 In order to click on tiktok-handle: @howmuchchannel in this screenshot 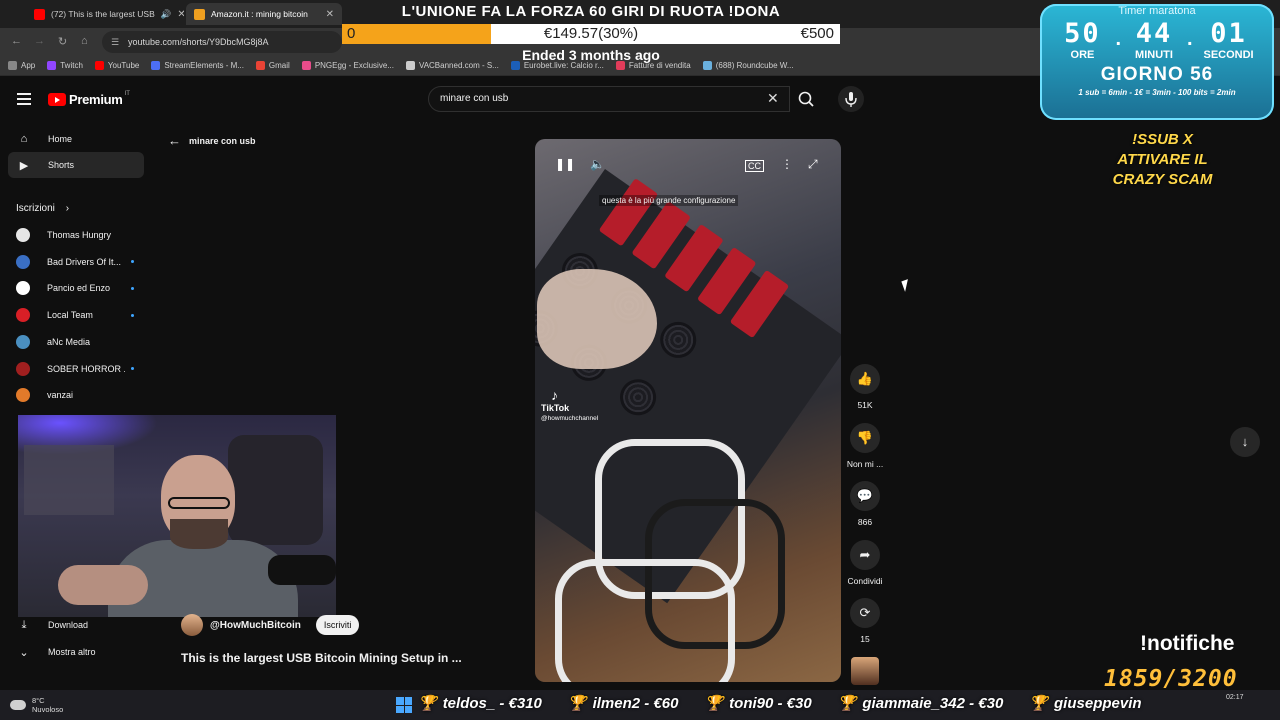, I will do `click(570, 418)`.